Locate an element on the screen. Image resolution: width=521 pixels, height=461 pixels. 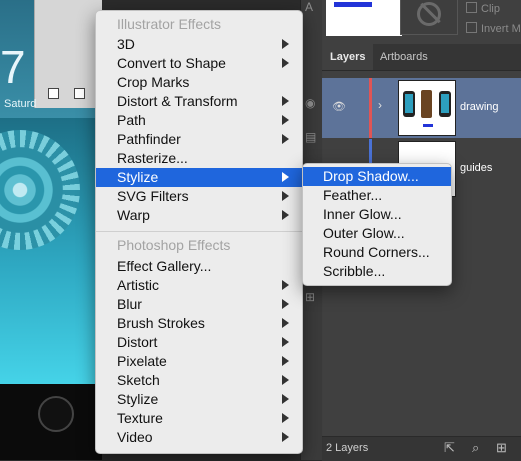
invert-mask-checkbox-box is located at coordinates (471, 27).